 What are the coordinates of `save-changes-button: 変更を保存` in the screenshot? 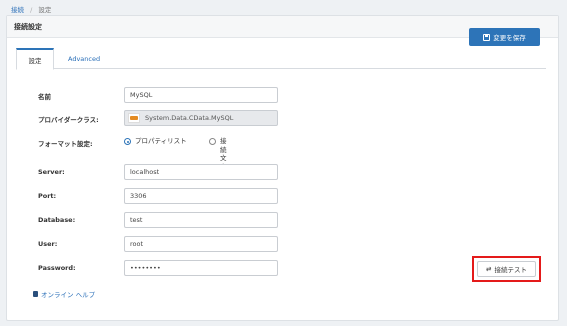 It's located at (504, 37).